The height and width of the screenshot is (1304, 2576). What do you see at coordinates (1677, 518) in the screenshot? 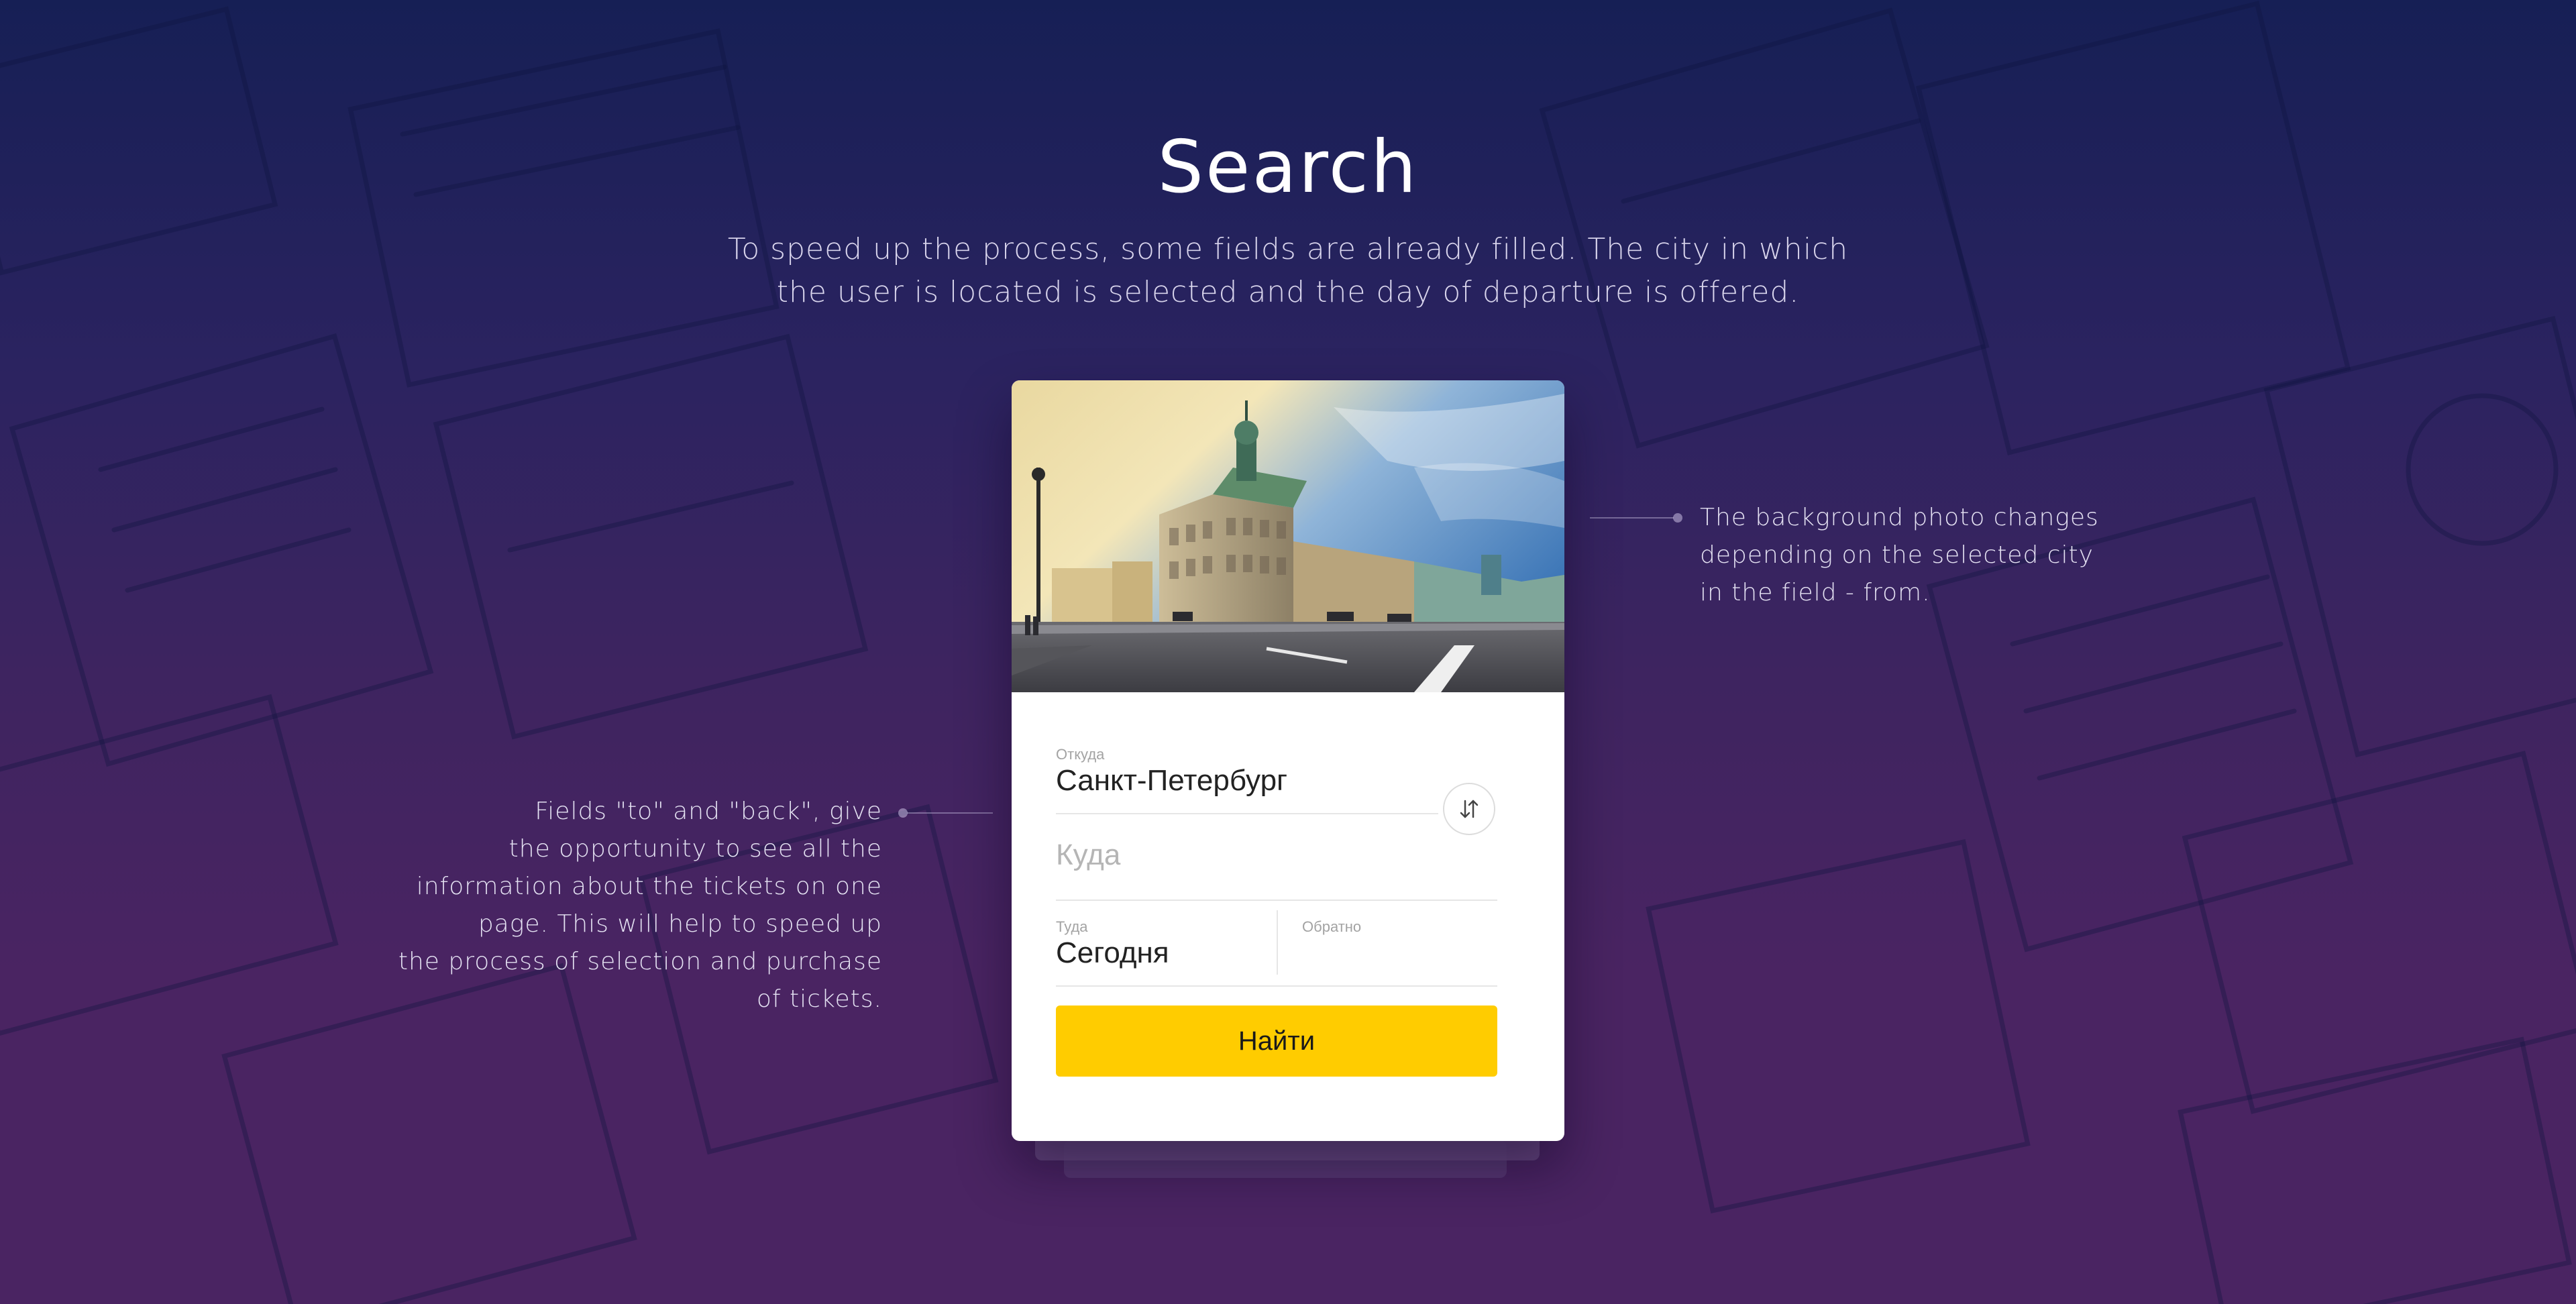
I see `annotation-right-dot` at bounding box center [1677, 518].